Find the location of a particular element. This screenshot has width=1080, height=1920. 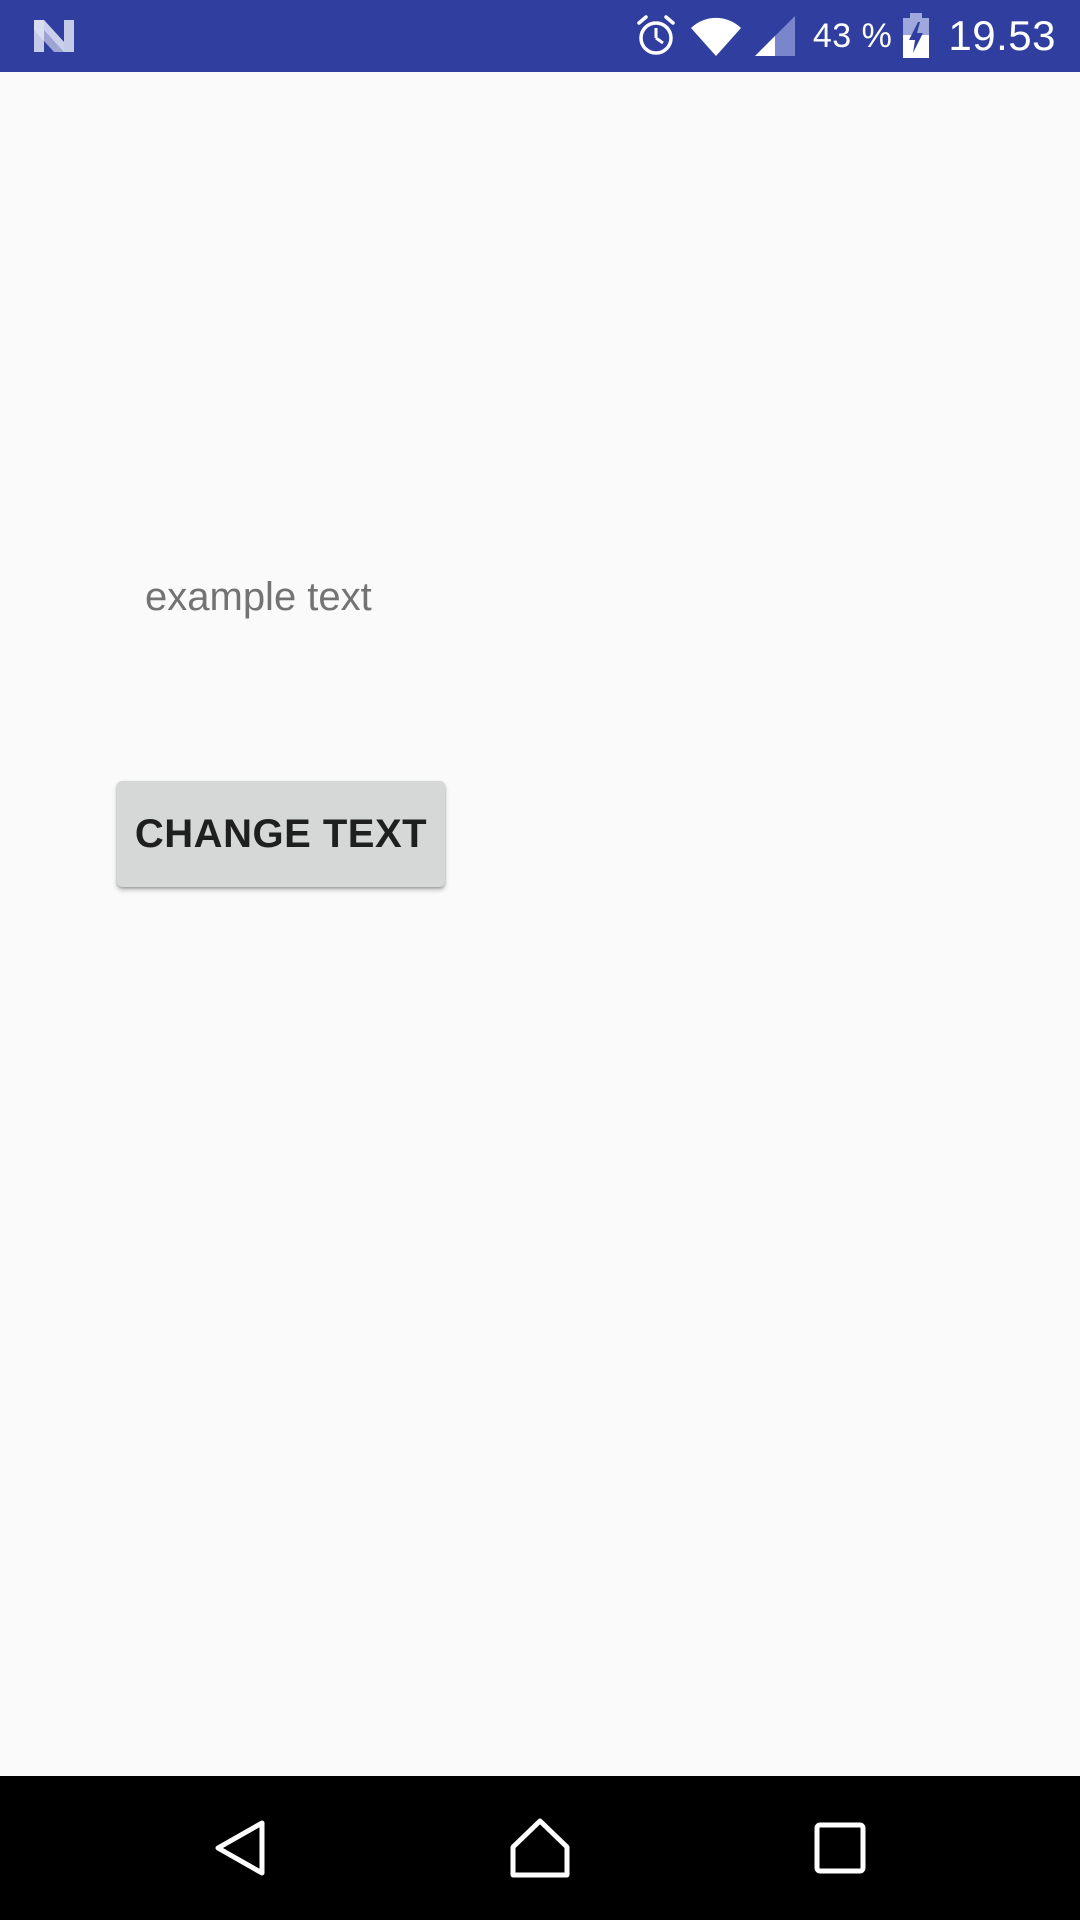

change-text-button: CHANGE TEXT is located at coordinates (281, 834).